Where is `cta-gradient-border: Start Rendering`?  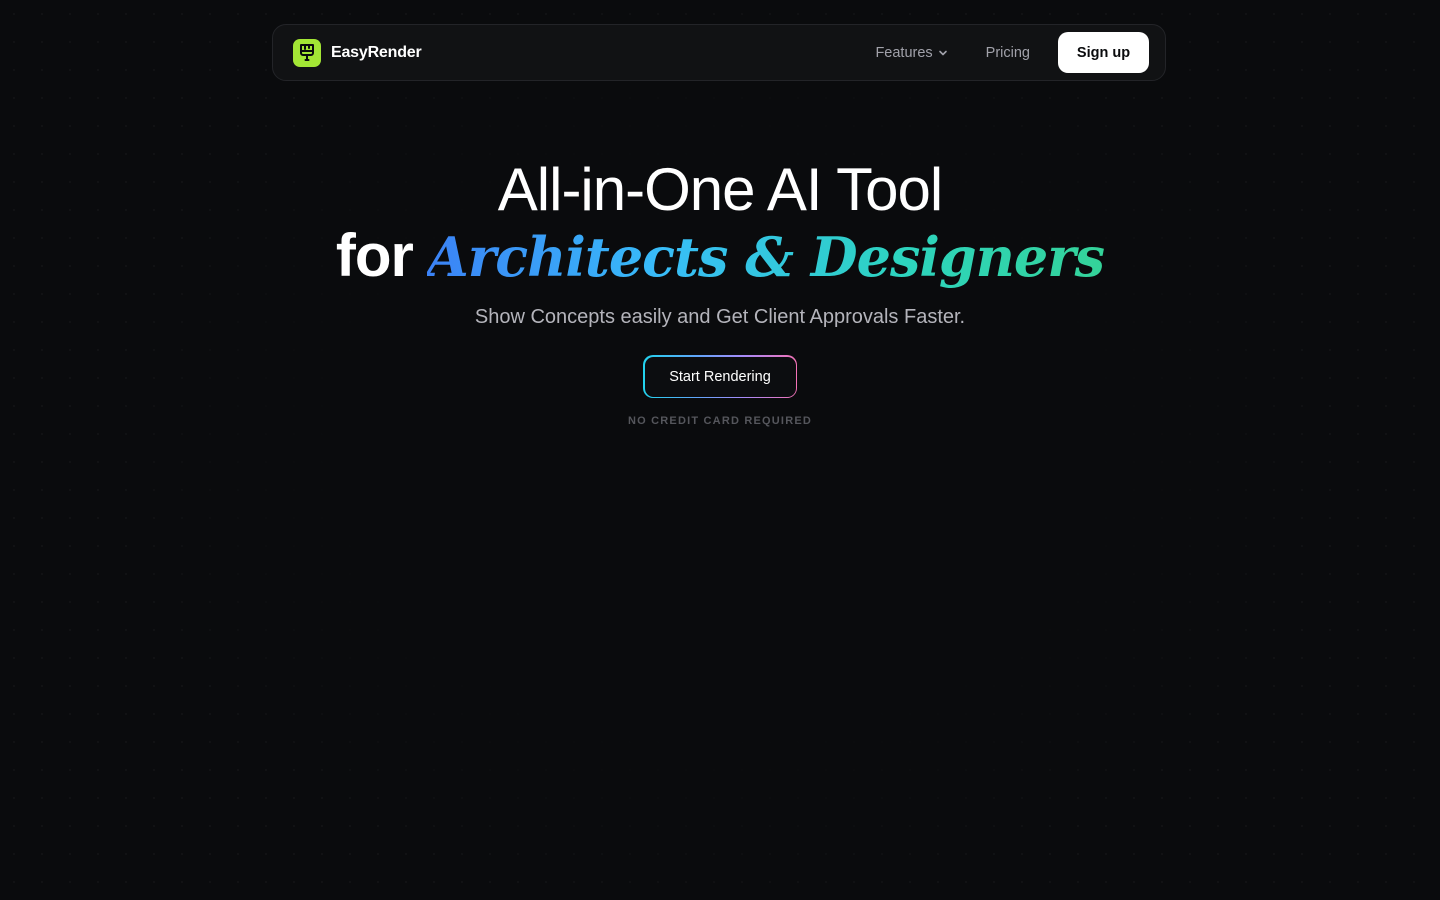
cta-gradient-border: Start Rendering is located at coordinates (720, 376).